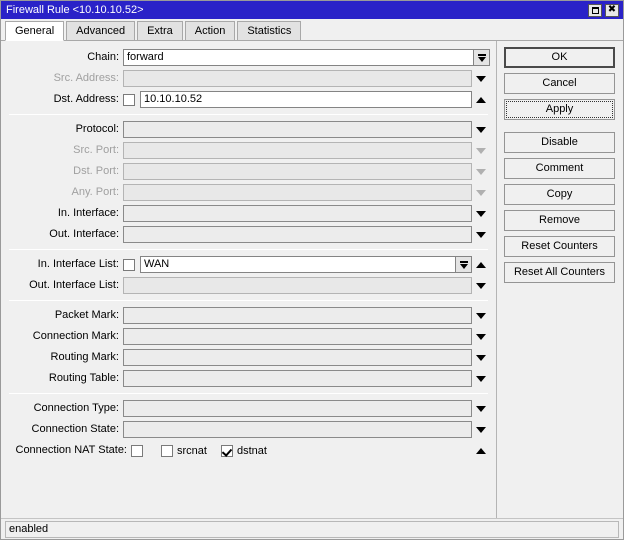 The image size is (624, 540). I want to click on dst-port-expand-button, so click(481, 171).